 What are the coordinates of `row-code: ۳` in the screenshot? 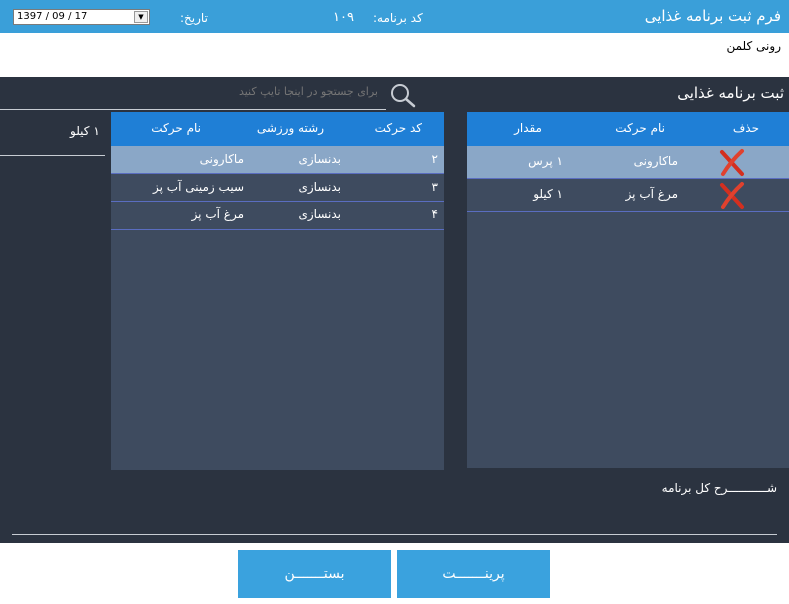 It's located at (434, 187).